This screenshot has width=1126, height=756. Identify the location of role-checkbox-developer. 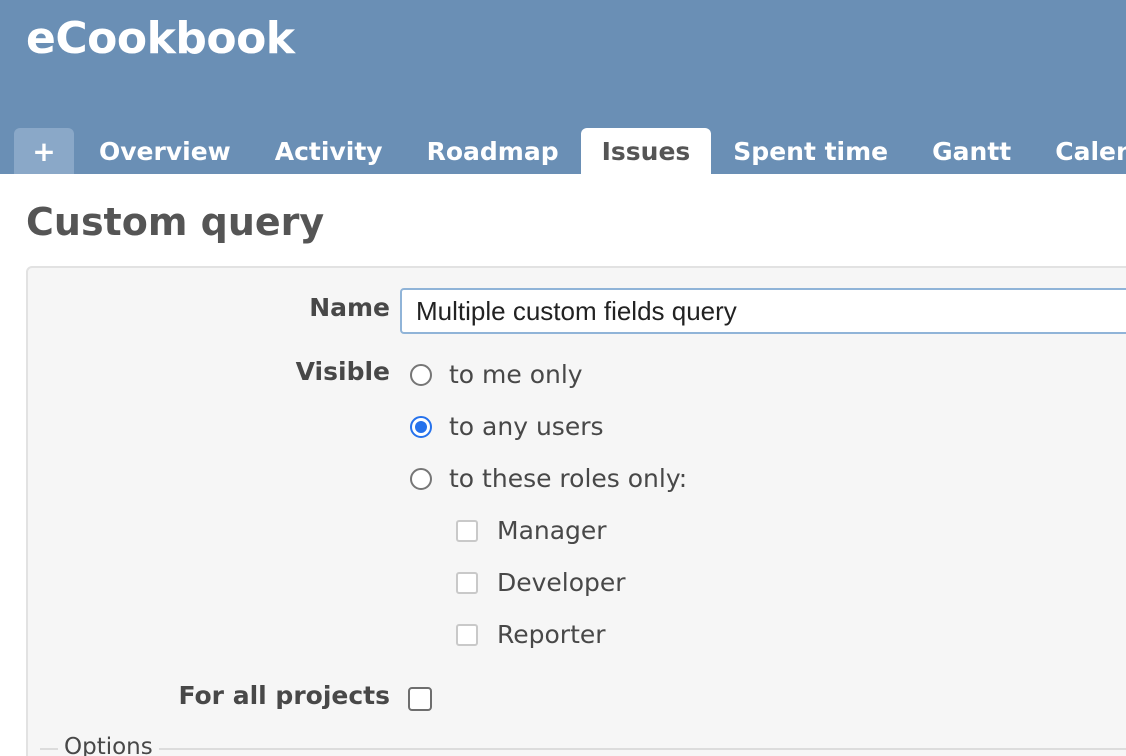
(467, 582).